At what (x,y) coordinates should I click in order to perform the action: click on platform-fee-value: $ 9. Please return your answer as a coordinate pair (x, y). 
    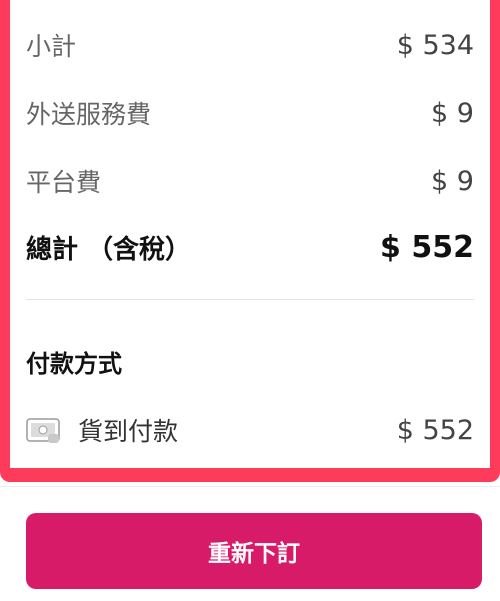
    Looking at the image, I should click on (452, 181).